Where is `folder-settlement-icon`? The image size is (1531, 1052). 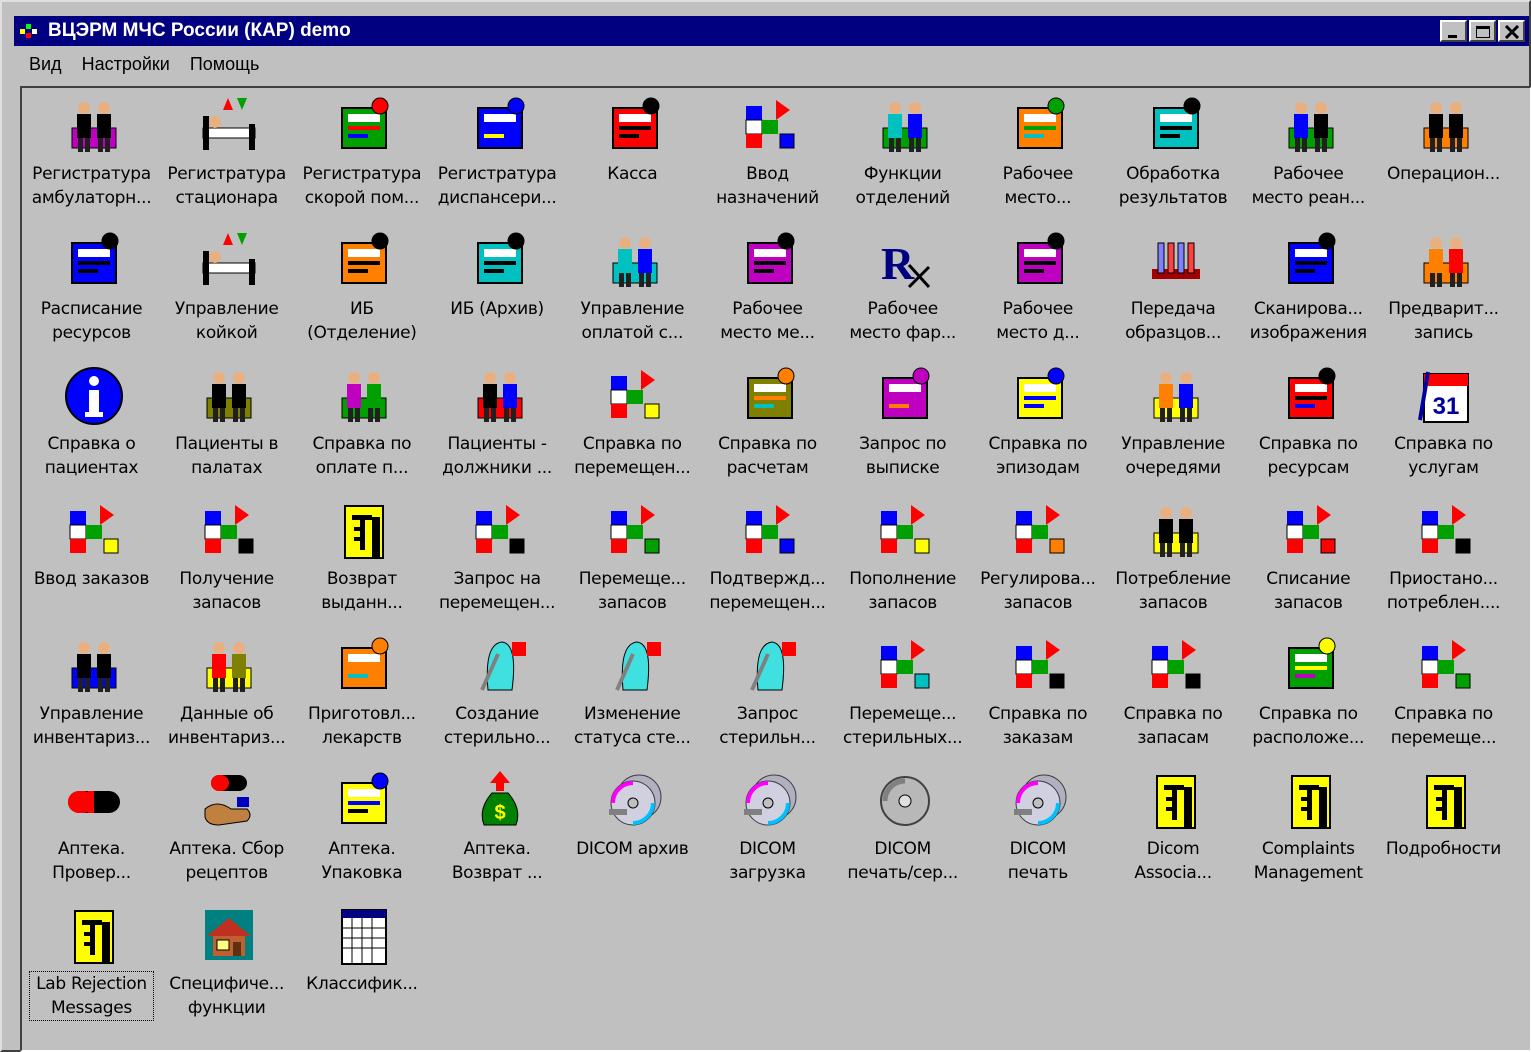 folder-settlement-icon is located at coordinates (770, 396).